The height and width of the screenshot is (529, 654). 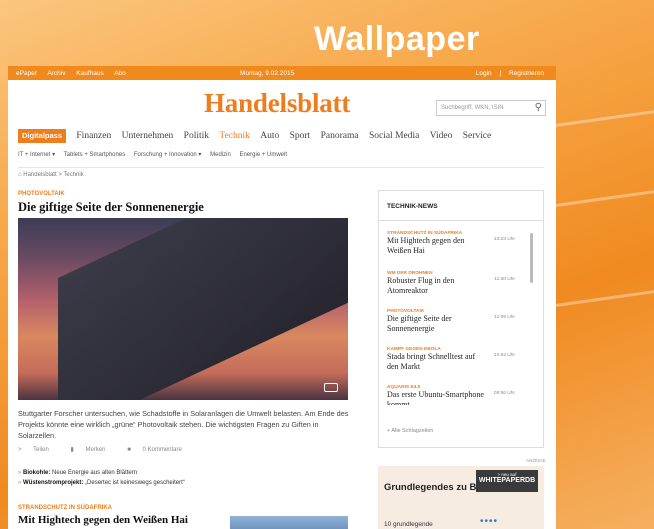 What do you see at coordinates (281, 172) in the screenshot?
I see `breadcrumb: ⌂ Handelsblatt > Technik` at bounding box center [281, 172].